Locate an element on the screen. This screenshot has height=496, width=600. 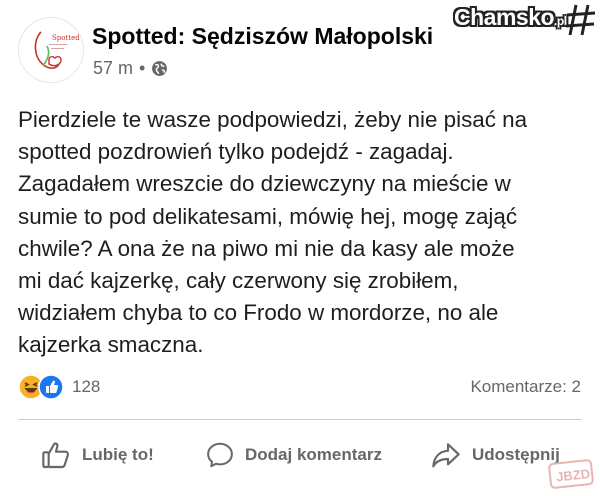
reaction-count: 128 is located at coordinates (86, 386).